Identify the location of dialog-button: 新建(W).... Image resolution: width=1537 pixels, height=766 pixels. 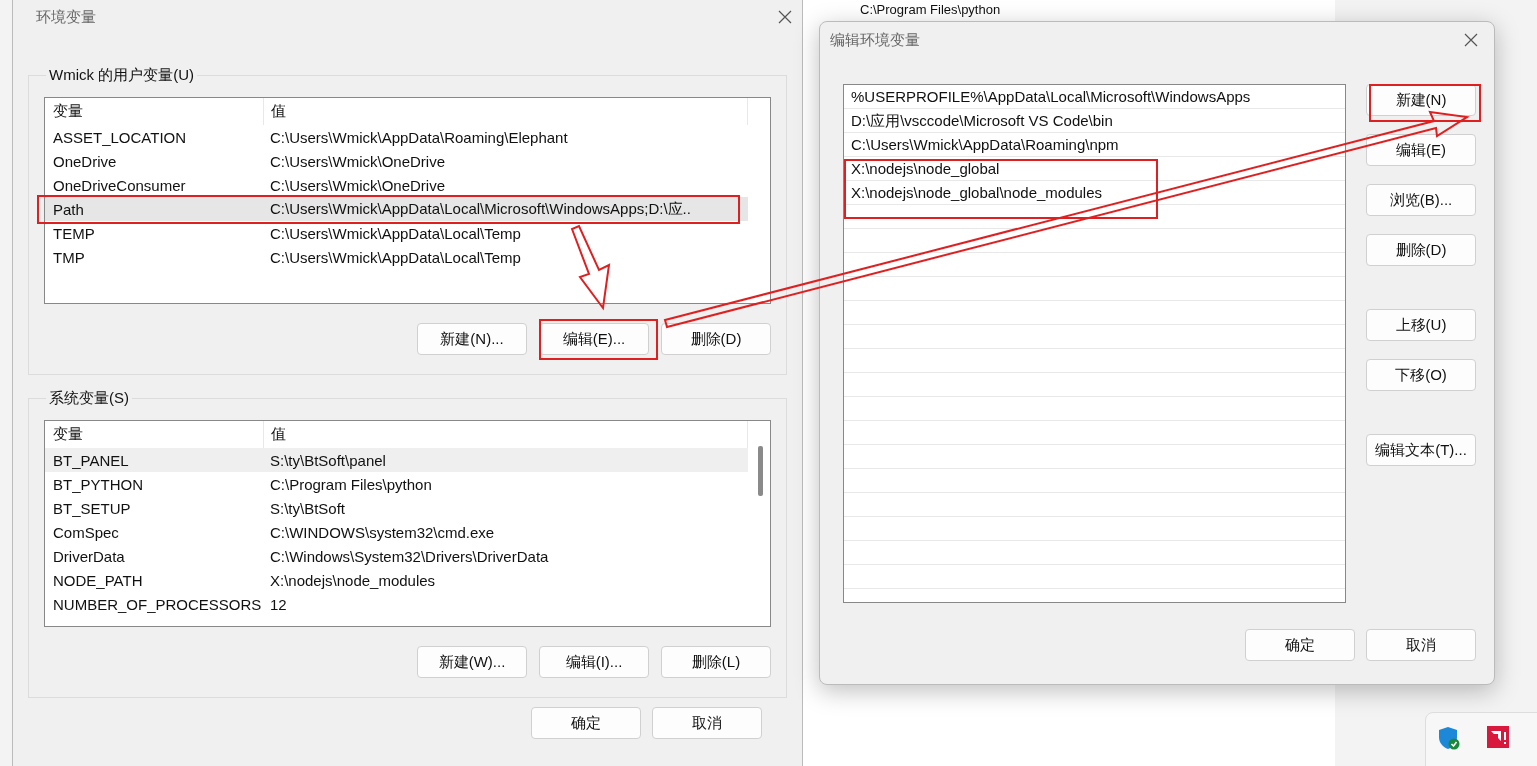
(472, 662).